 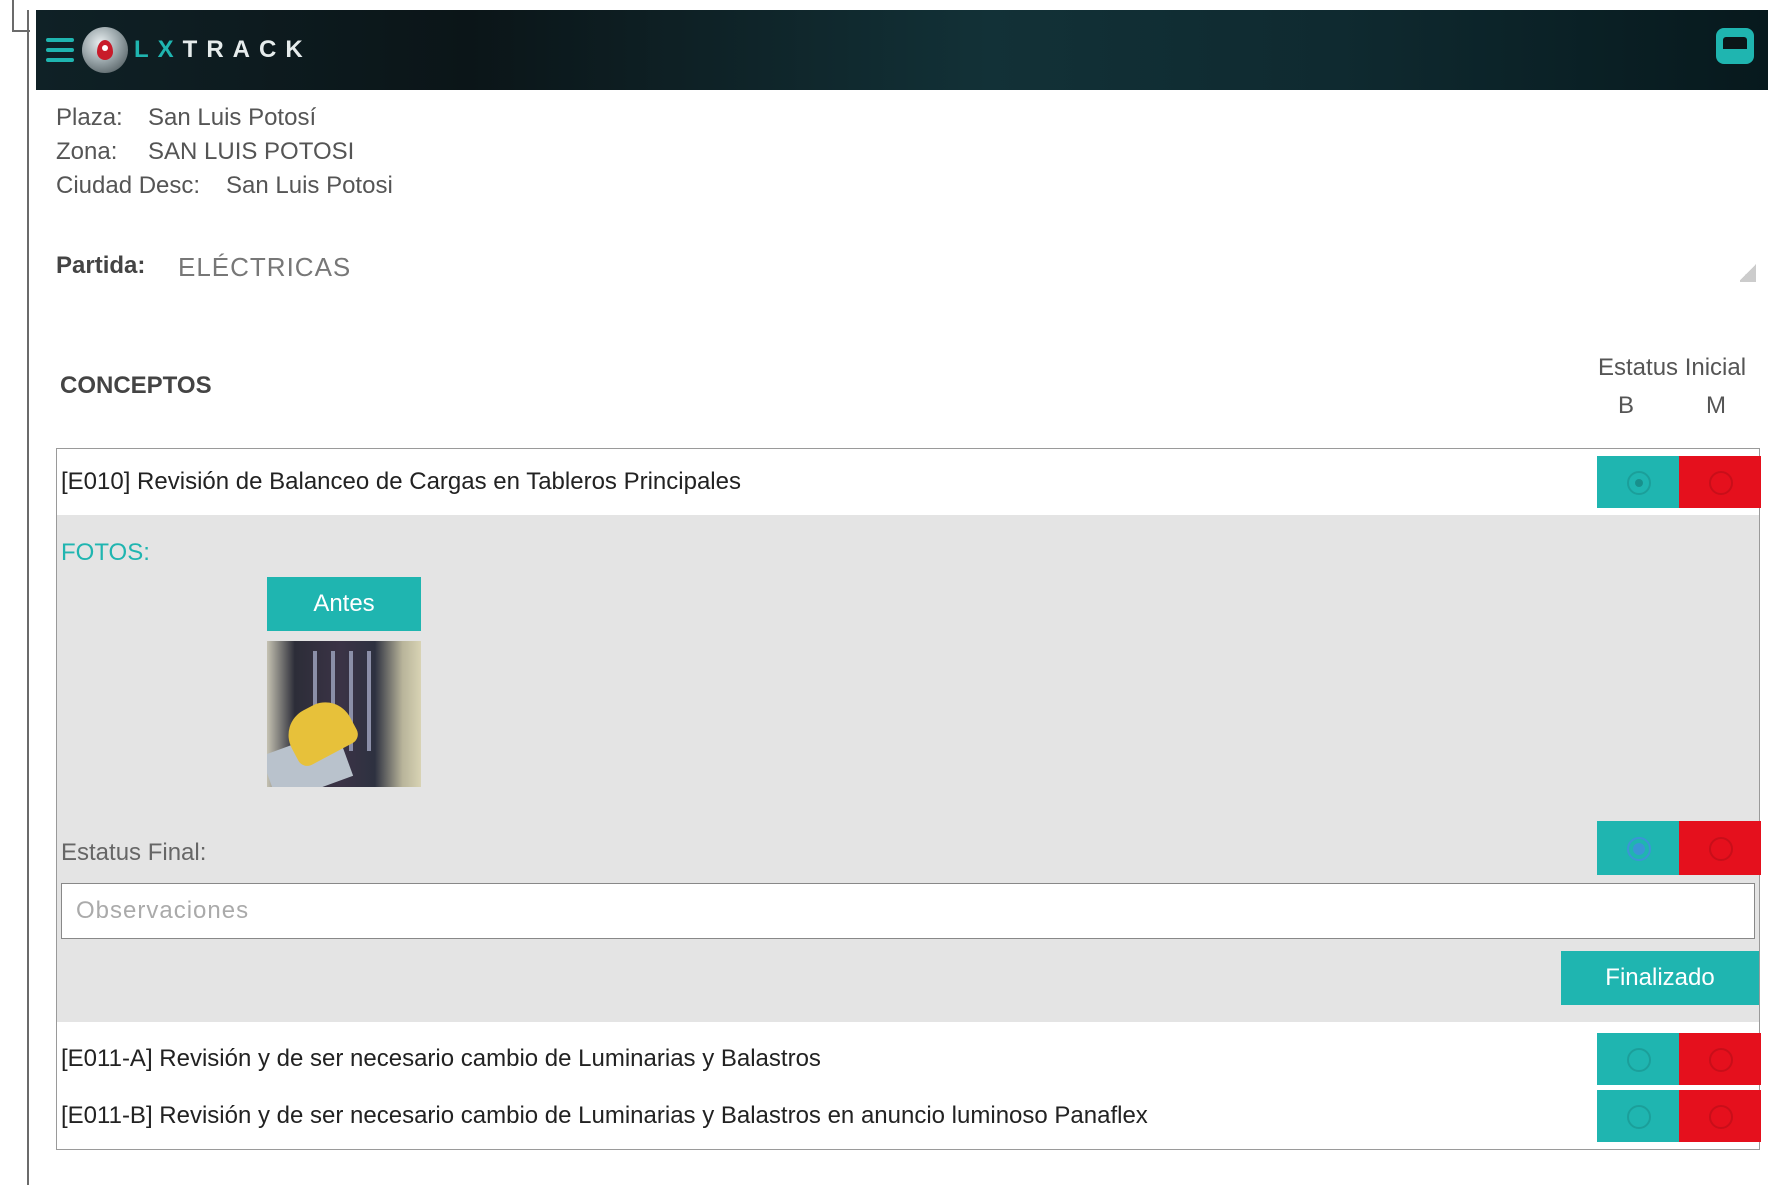 What do you see at coordinates (908, 911) in the screenshot?
I see `observaciones-input` at bounding box center [908, 911].